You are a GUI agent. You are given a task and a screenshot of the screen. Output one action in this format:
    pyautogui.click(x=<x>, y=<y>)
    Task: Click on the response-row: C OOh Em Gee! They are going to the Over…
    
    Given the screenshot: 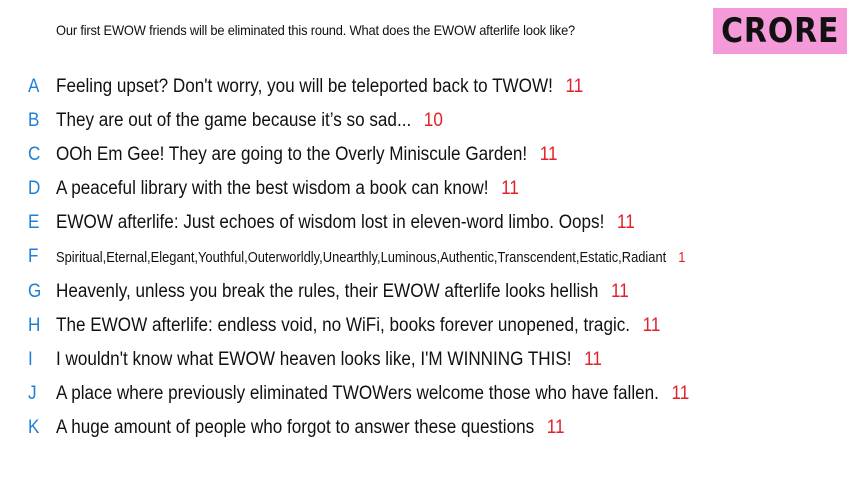 What is the action you would take?
    pyautogui.click(x=426, y=155)
    